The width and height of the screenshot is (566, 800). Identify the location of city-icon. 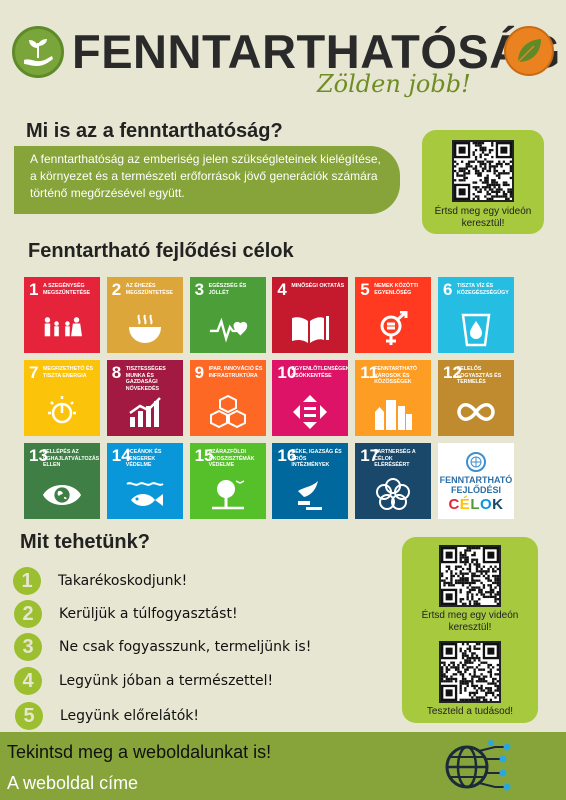
(393, 412).